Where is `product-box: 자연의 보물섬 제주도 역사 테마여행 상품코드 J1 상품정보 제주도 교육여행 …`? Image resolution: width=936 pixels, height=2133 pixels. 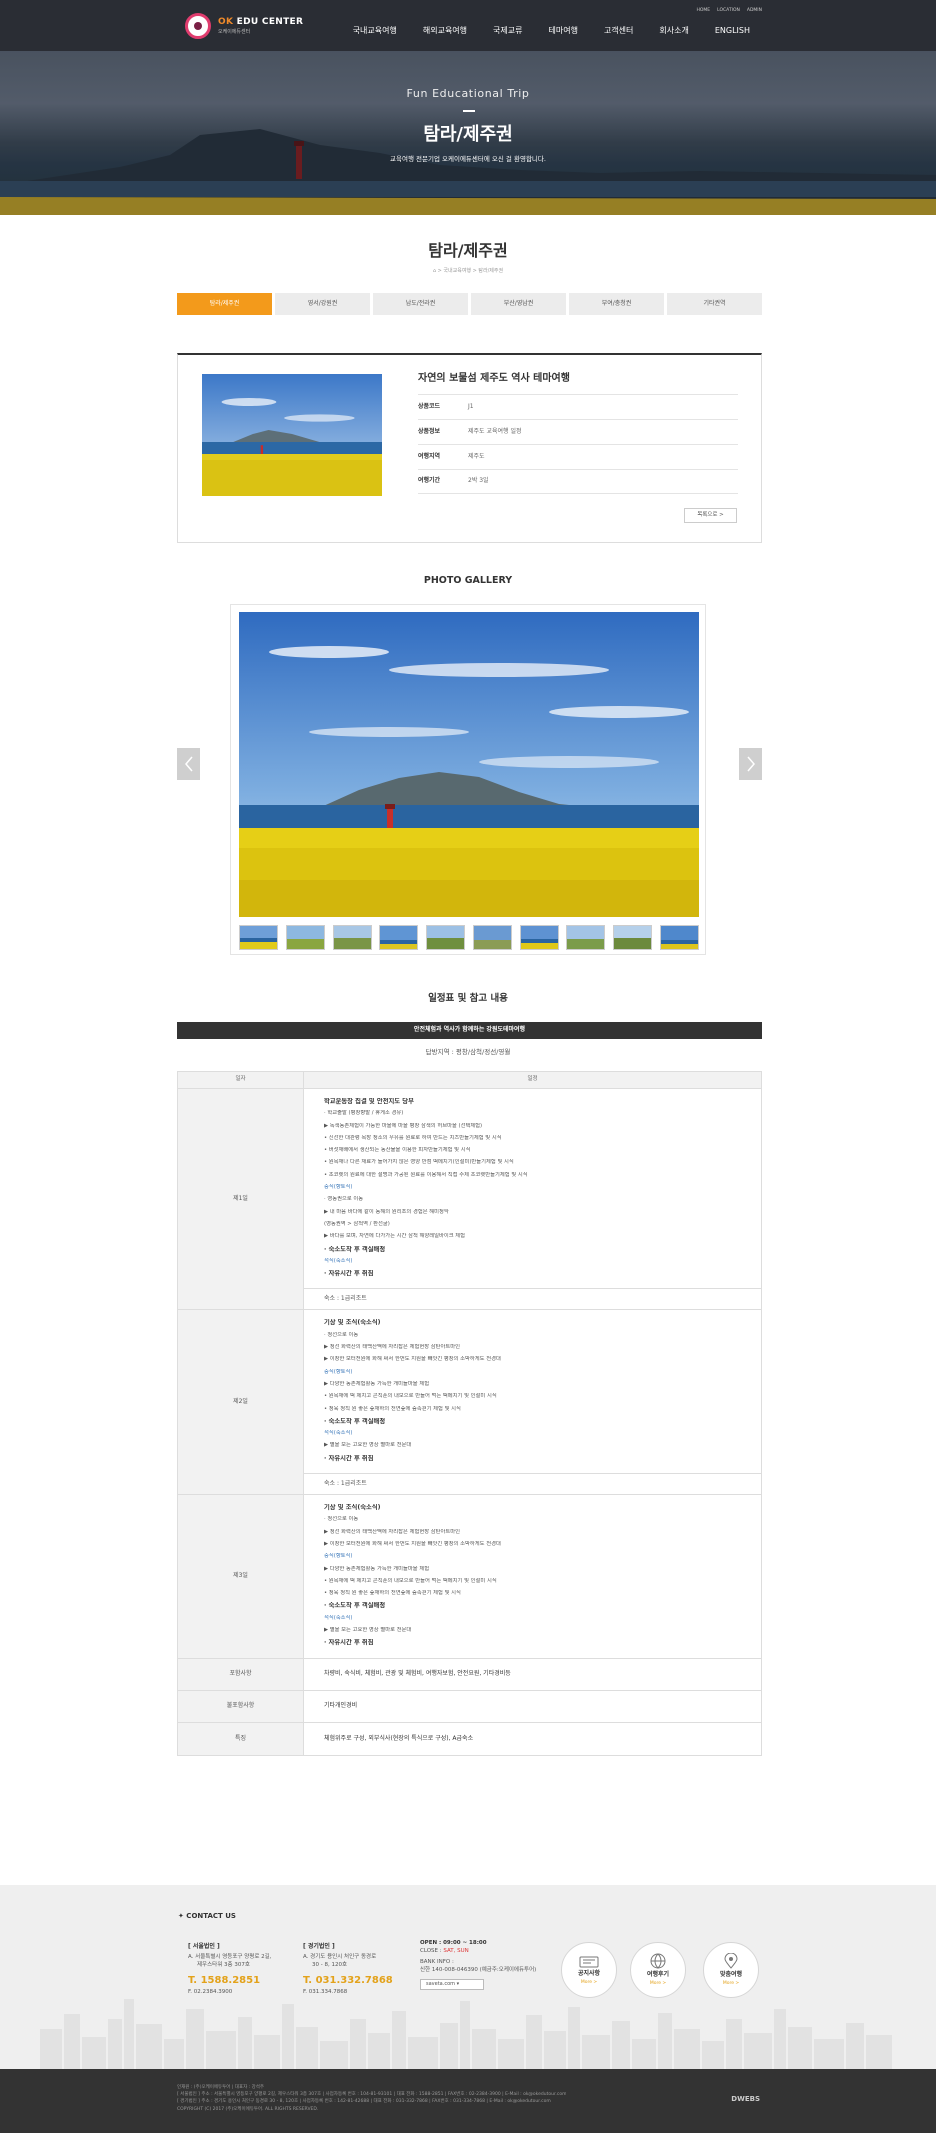
product-box: 자연의 보물섬 제주도 역사 테마여행 상품코드 J1 상품정보 제주도 교육여행 … is located at coordinates (469, 448).